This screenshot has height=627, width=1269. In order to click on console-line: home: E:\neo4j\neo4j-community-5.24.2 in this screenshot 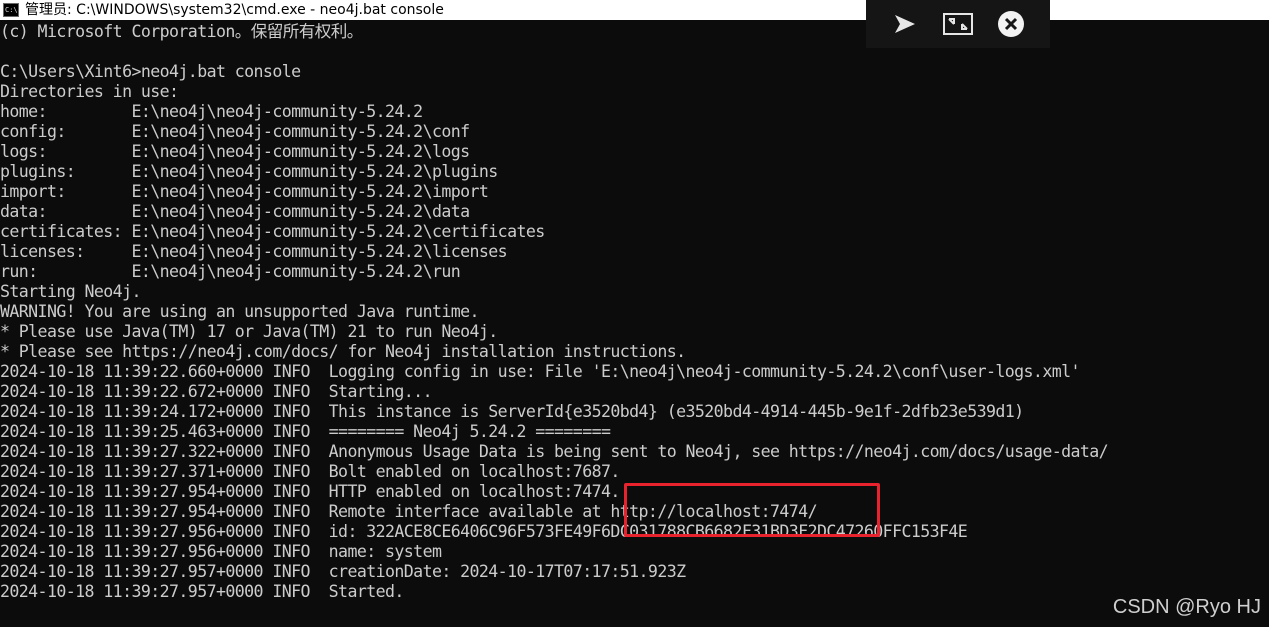, I will do `click(211, 111)`.